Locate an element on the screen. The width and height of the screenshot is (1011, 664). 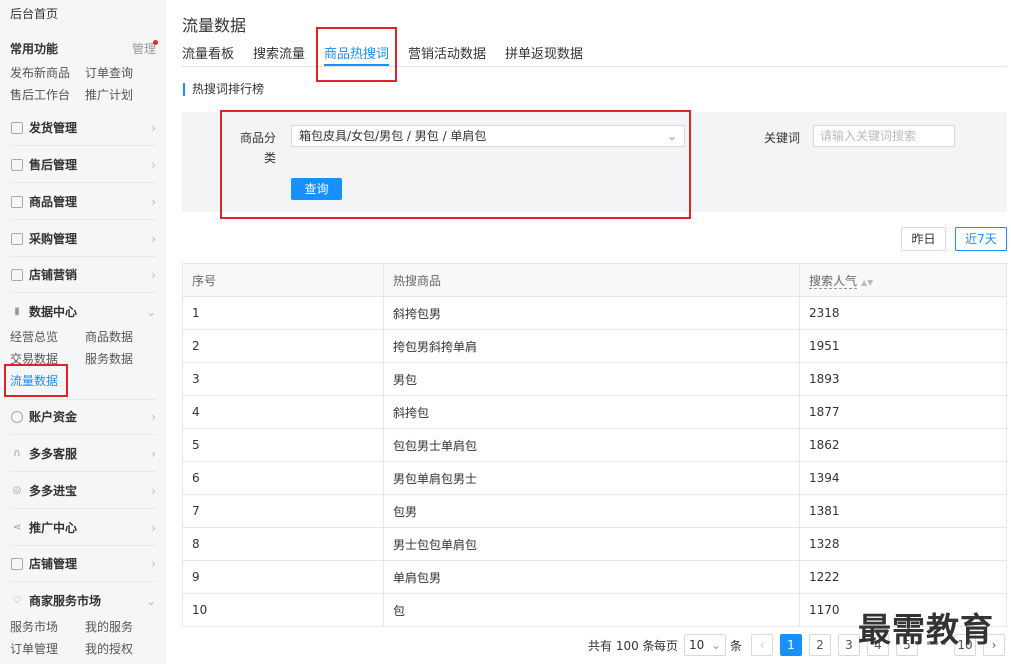
tab-search-traffic: 搜索流量 is located at coordinates (279, 52).